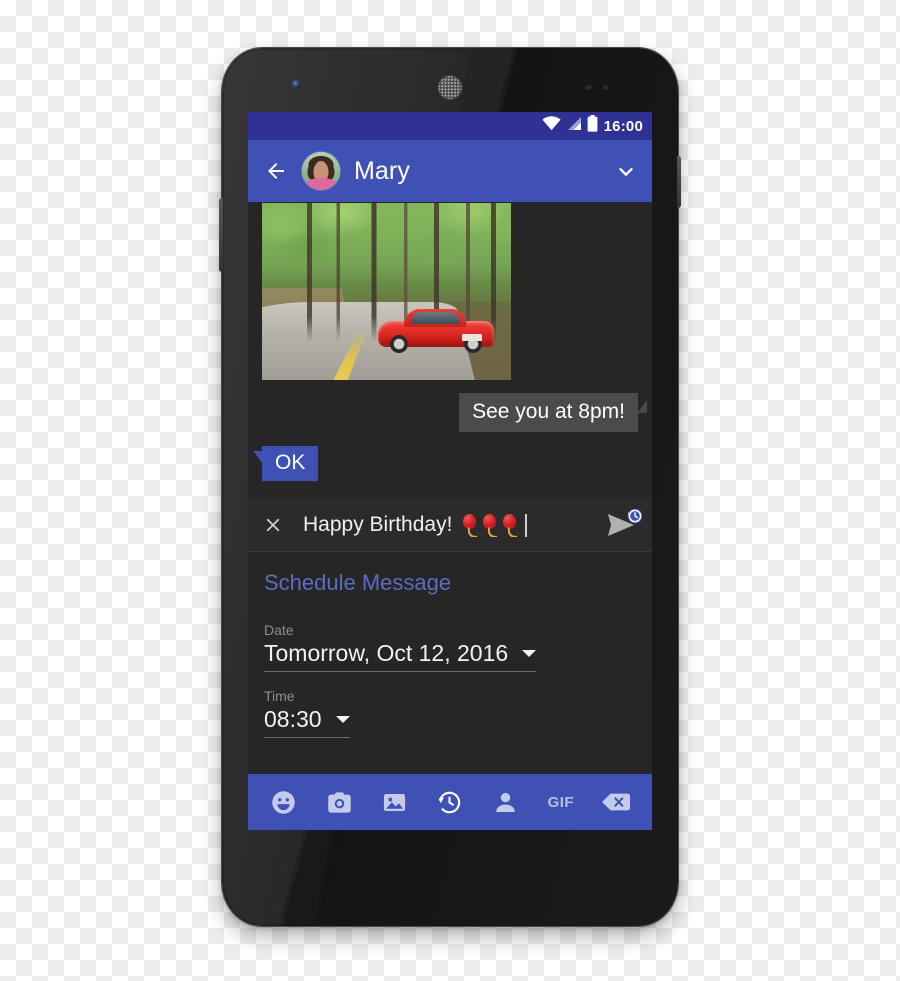 The image size is (900, 981). I want to click on message-input: Happy Birthday!, so click(443, 525).